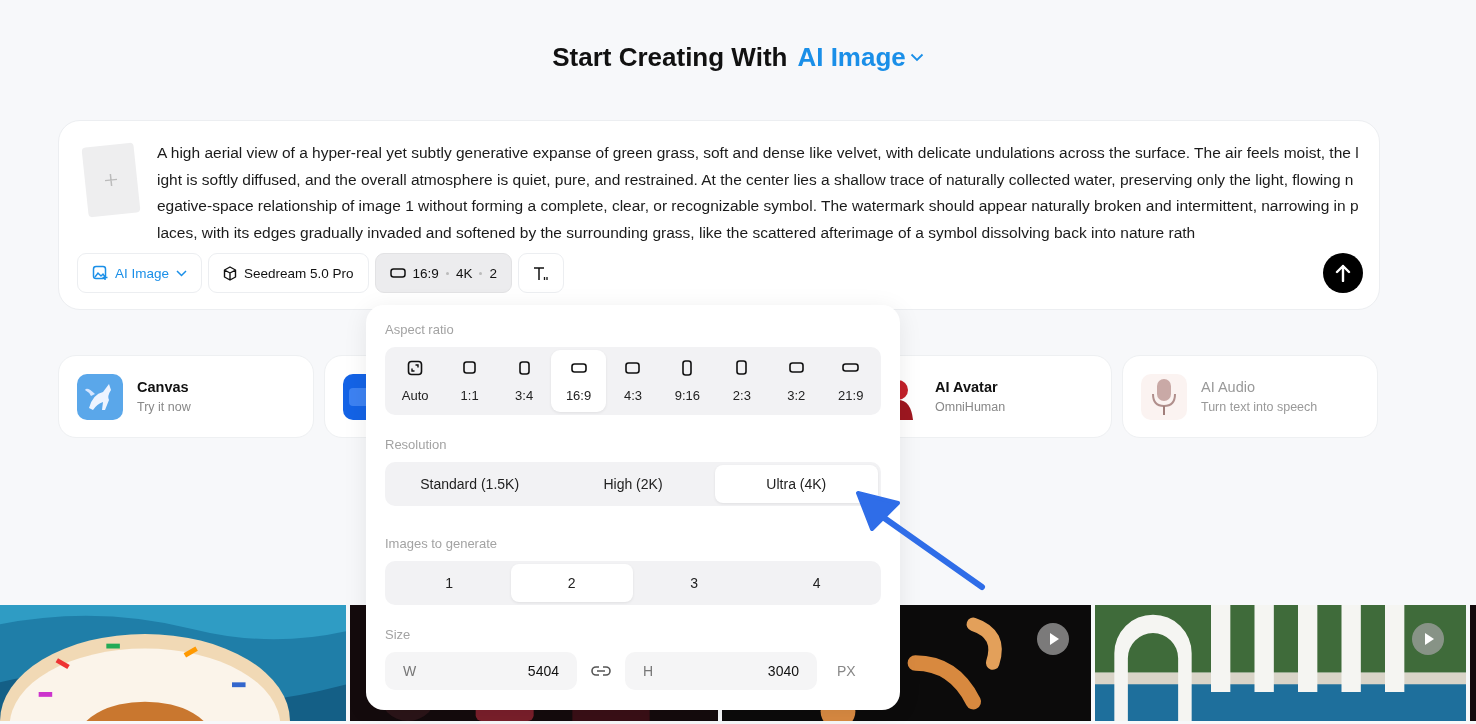  I want to click on ratio-option: 9:16, so click(687, 381).